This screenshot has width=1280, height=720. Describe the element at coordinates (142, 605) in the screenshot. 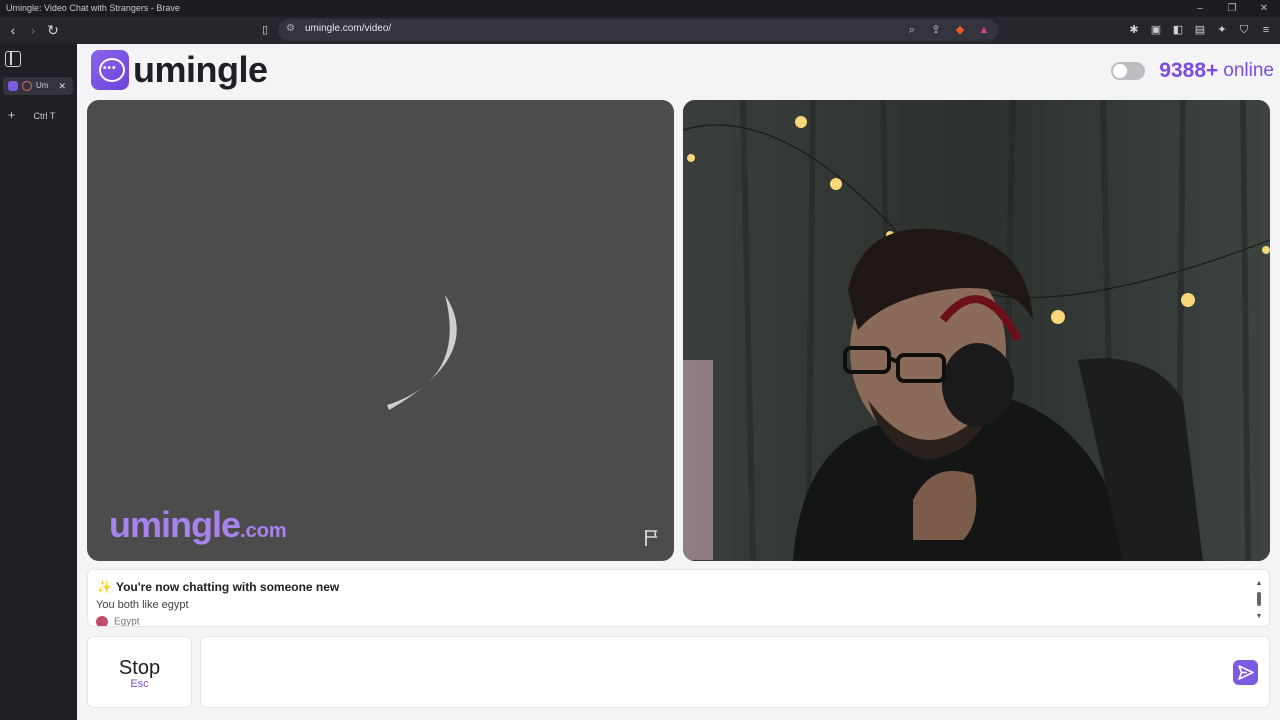

I see `interest-message: You both like egypt` at that location.